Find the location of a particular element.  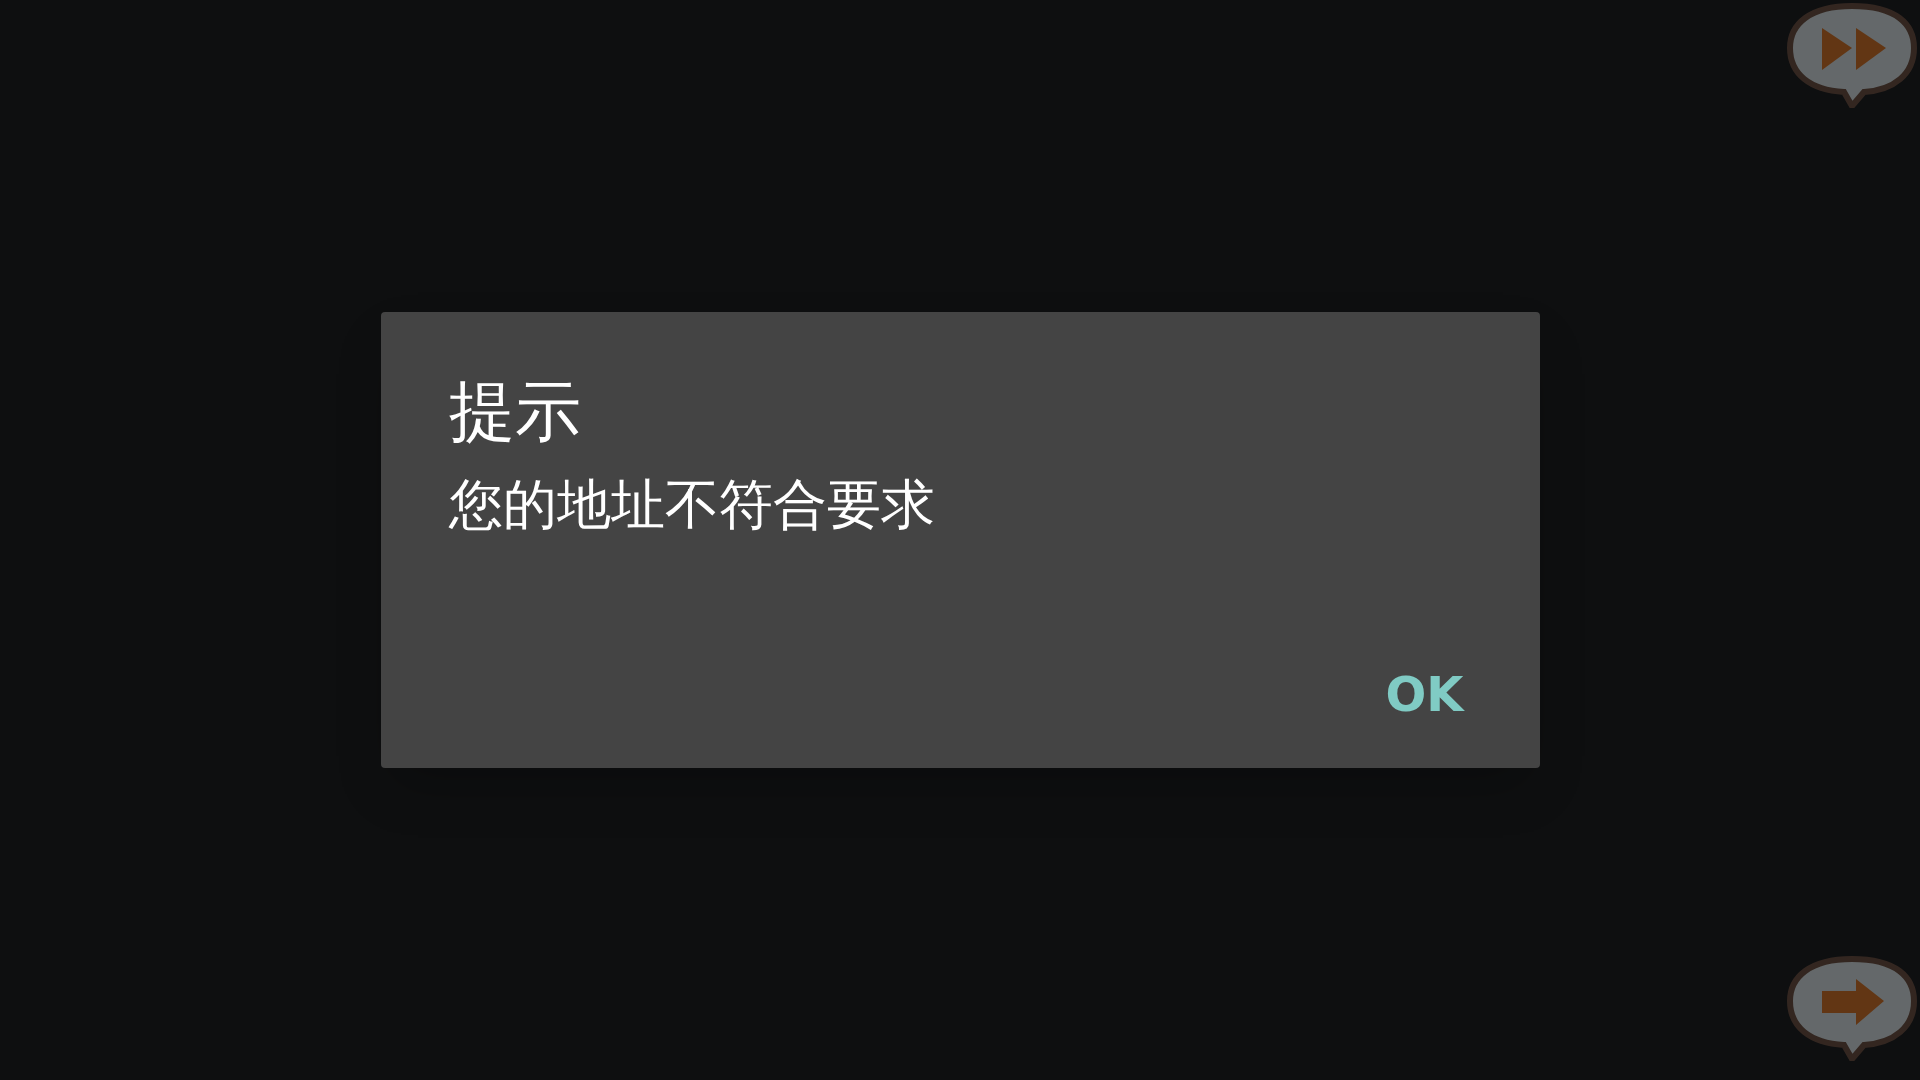

dialog-message: 您的地址不符合要求 is located at coordinates (692, 505).